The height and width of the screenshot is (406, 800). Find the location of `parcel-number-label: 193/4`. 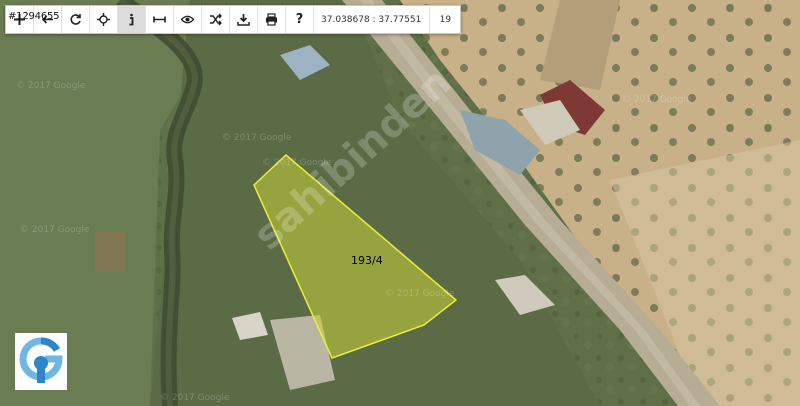

parcel-number-label: 193/4 is located at coordinates (367, 260).